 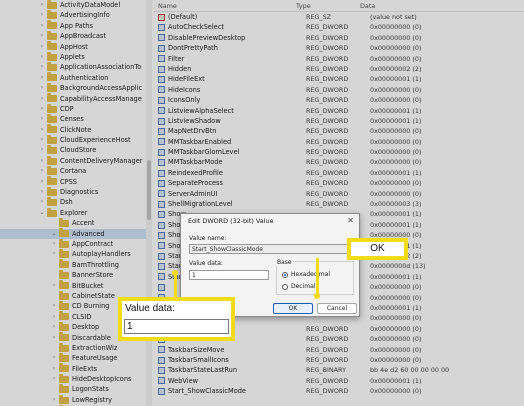 I want to click on close-icon: ✕, so click(x=350, y=220).